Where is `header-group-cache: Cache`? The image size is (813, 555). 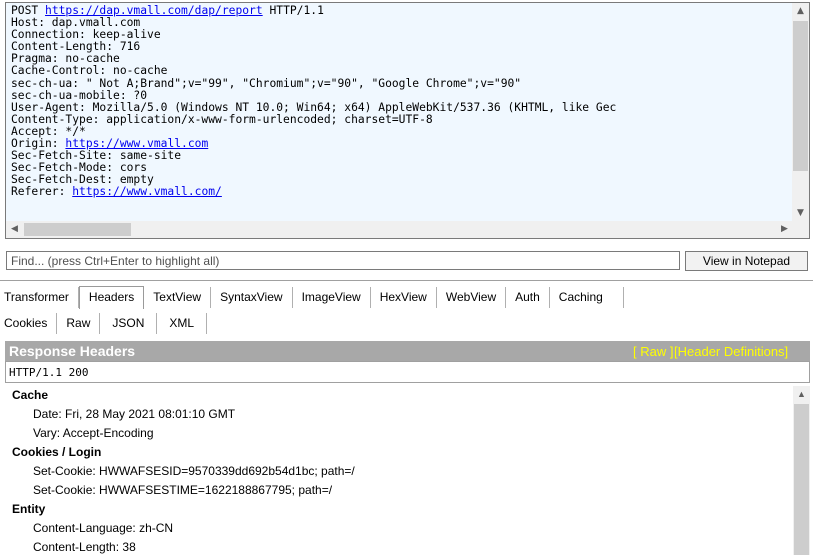
header-group-cache: Cache is located at coordinates (407, 395).